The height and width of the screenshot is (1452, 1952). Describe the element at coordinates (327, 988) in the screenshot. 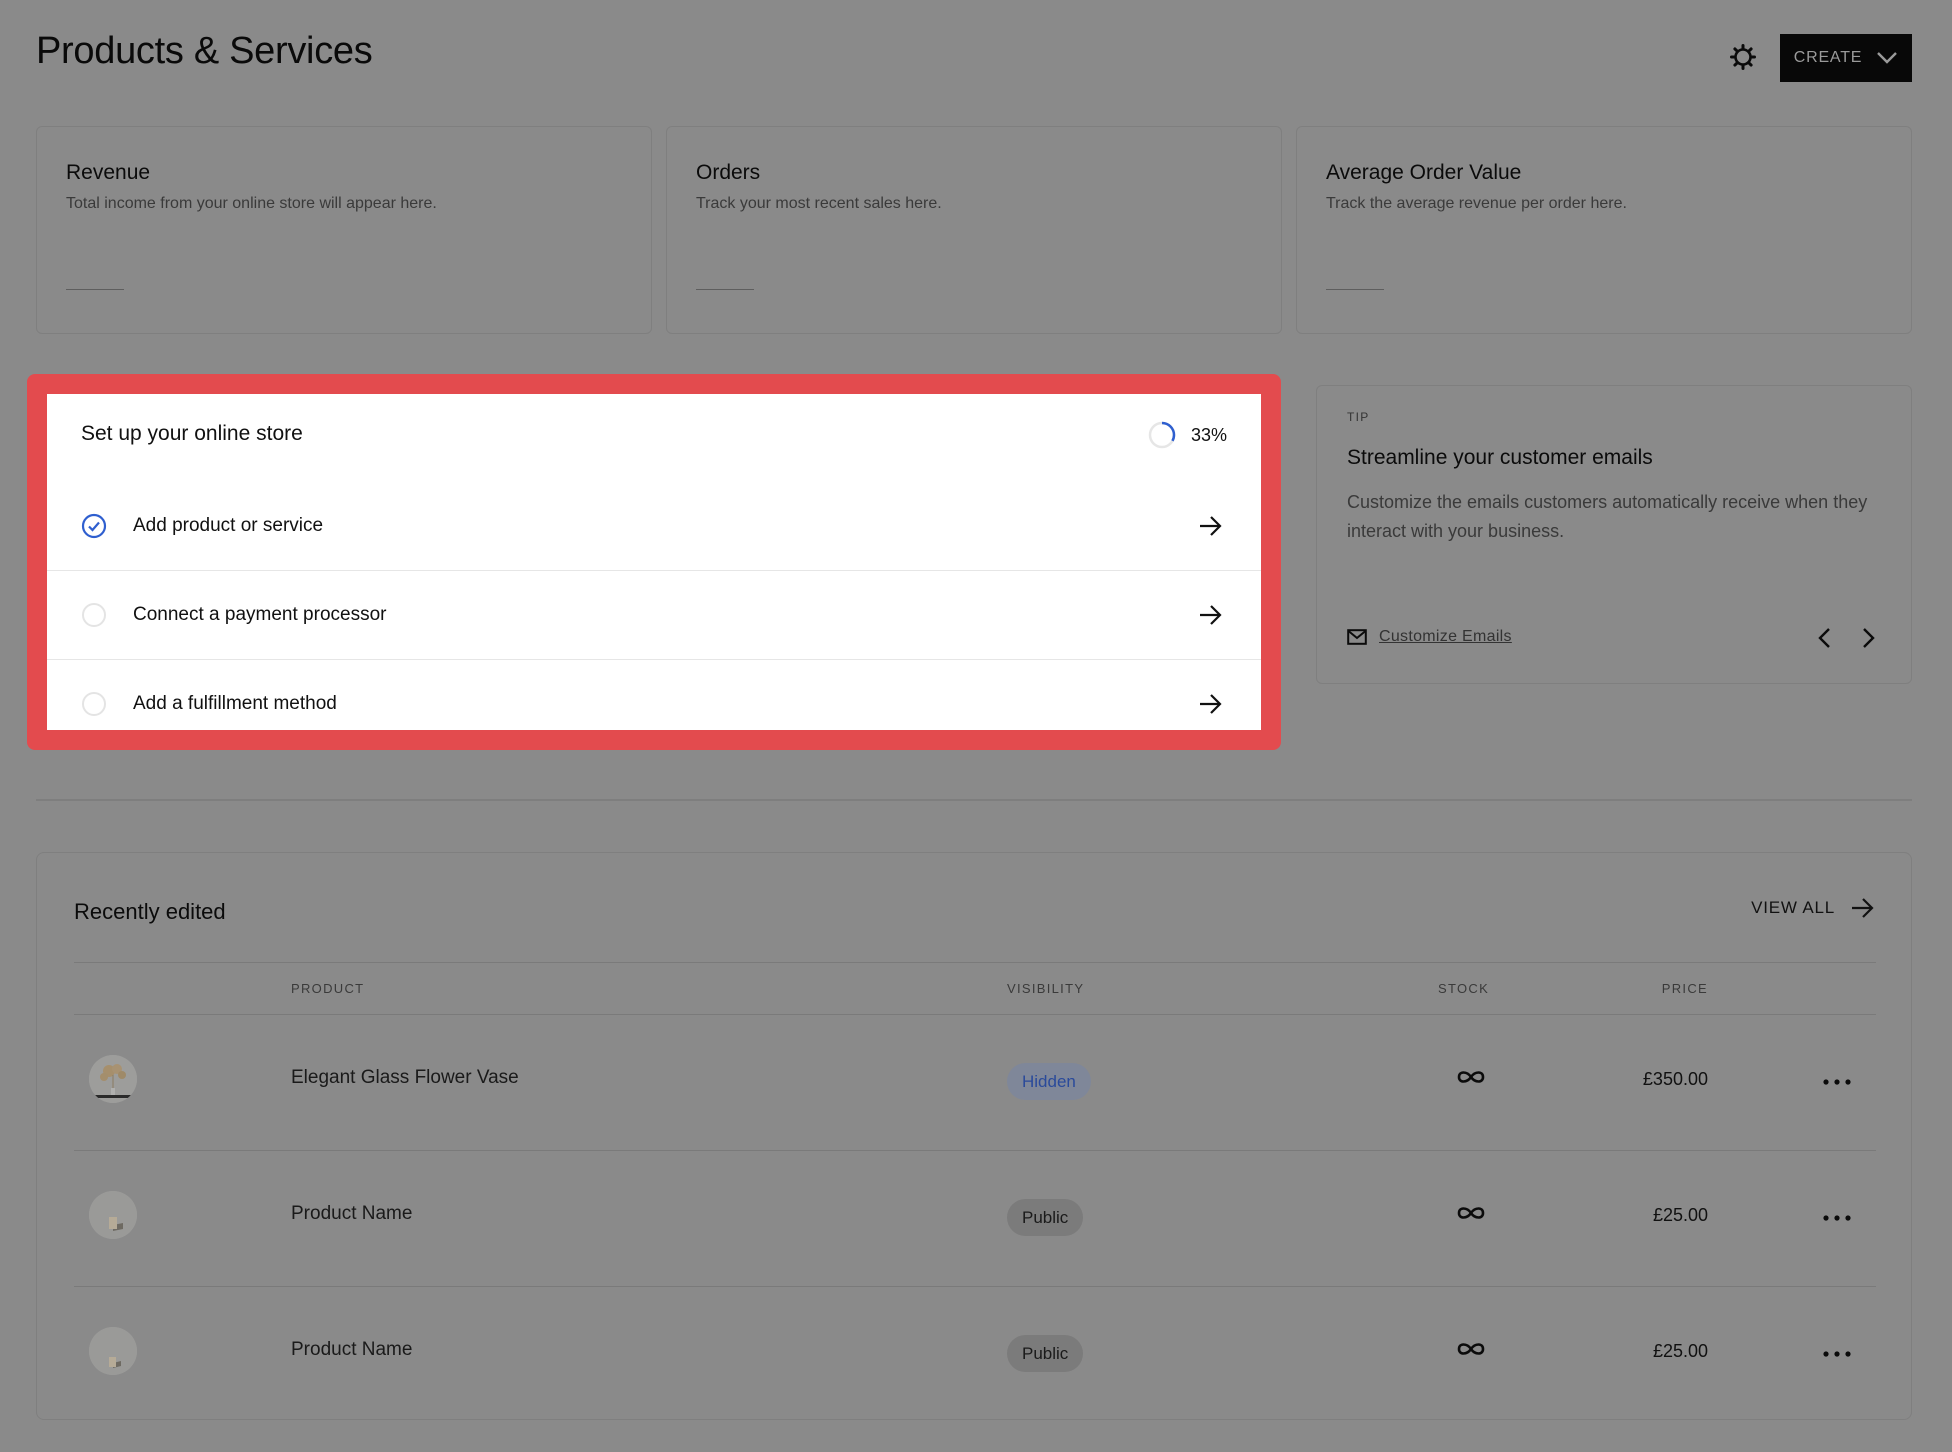

I see `column-header-product: PRODUCT` at that location.